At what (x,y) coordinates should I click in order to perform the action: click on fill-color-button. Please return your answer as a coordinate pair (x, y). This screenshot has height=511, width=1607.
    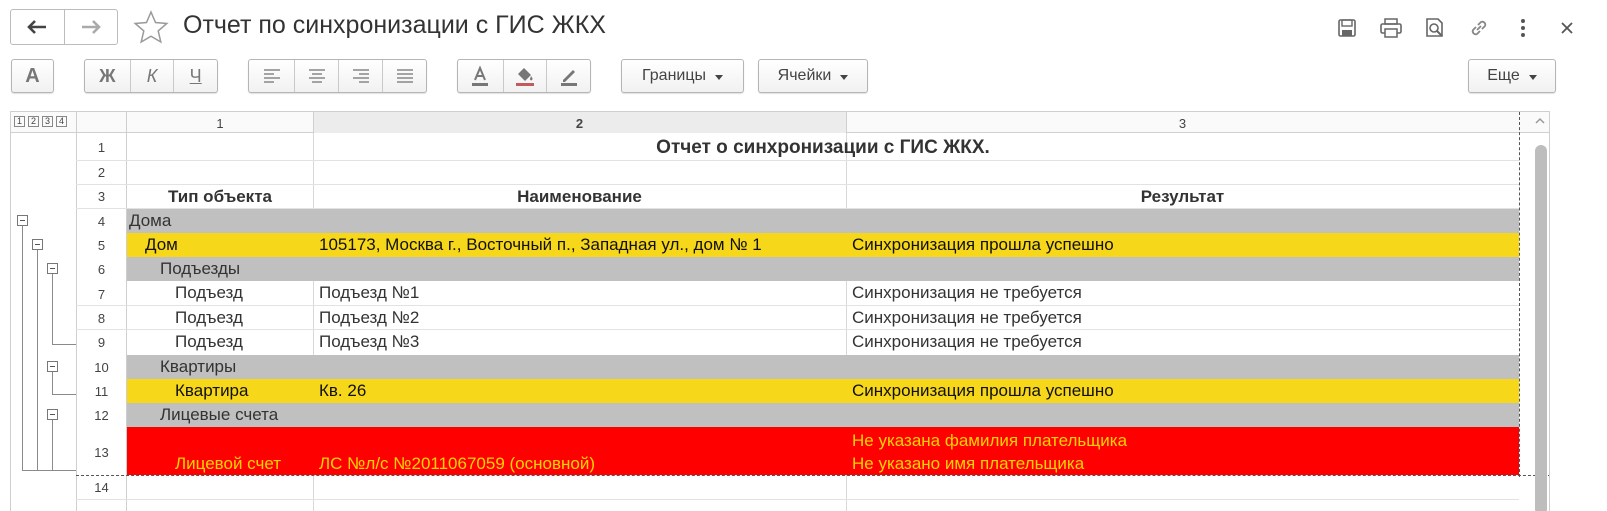
    Looking at the image, I should click on (524, 76).